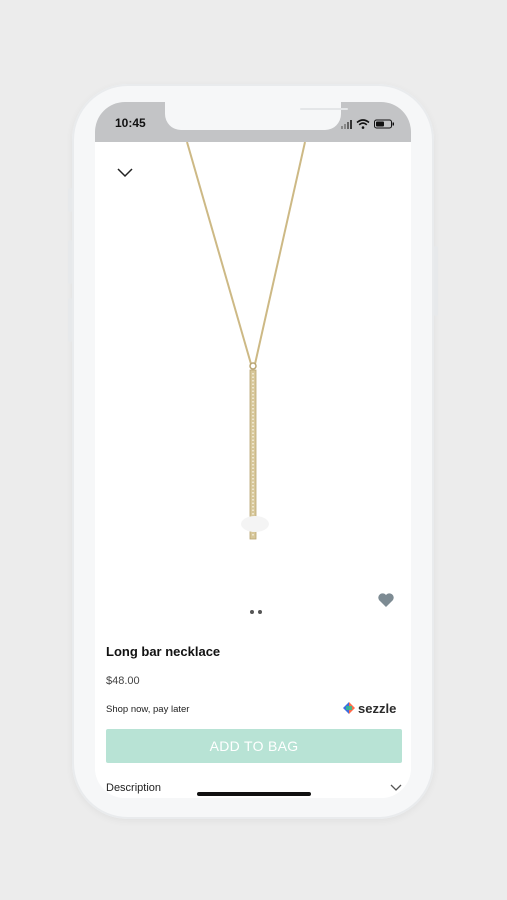 The height and width of the screenshot is (900, 507). What do you see at coordinates (254, 794) in the screenshot?
I see `home-indicator` at bounding box center [254, 794].